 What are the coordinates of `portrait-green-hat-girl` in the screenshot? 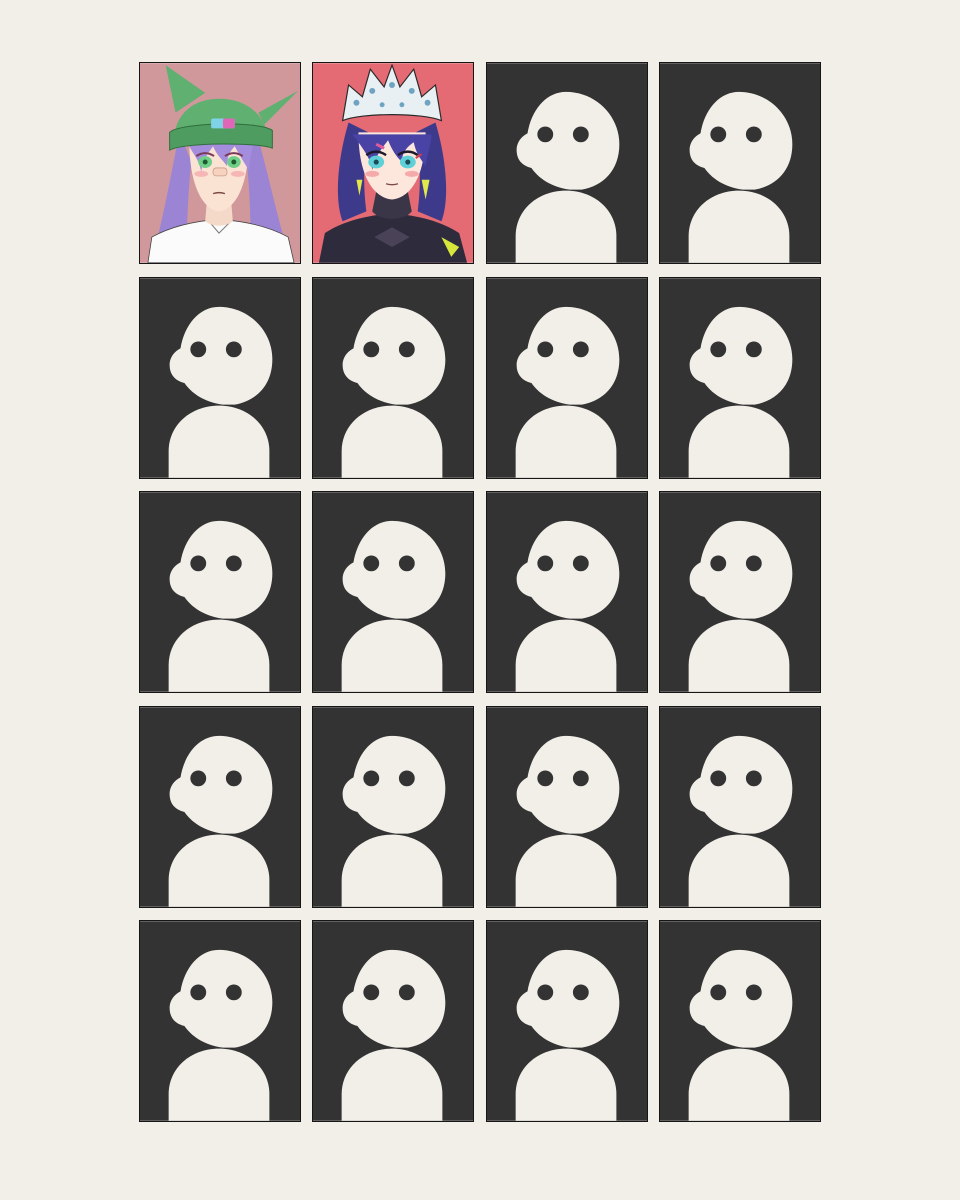 It's located at (220, 163).